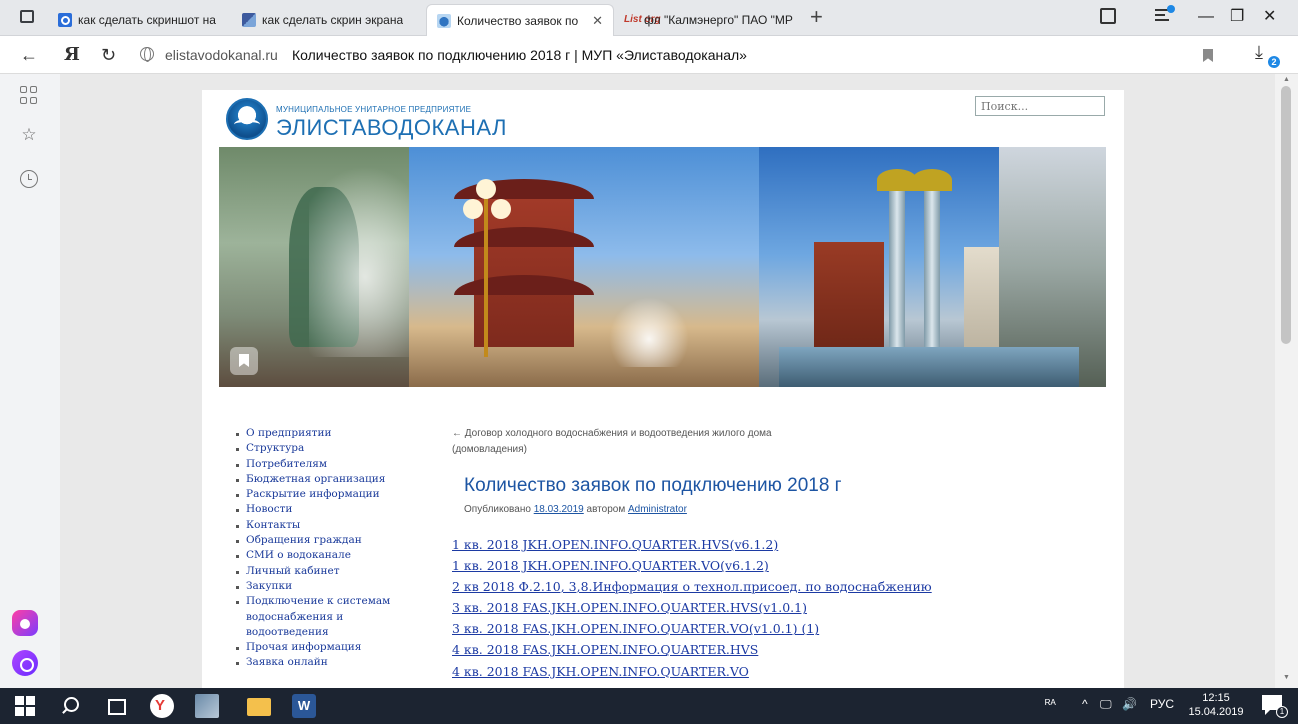 Image resolution: width=1298 pixels, height=724 pixels. I want to click on lamp, so click(486, 189).